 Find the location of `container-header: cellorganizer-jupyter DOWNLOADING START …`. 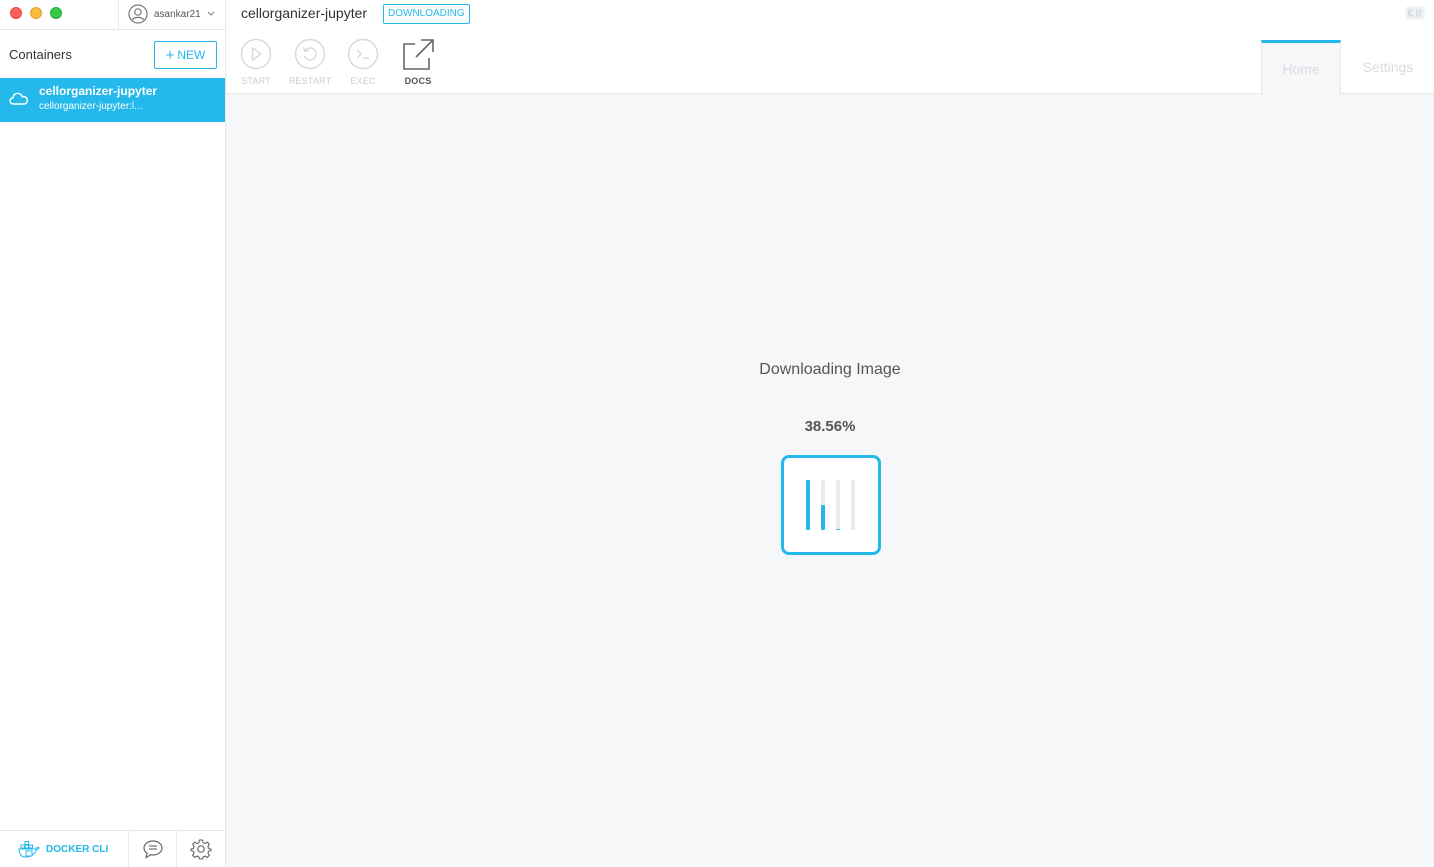

container-header: cellorganizer-jupyter DOWNLOADING START … is located at coordinates (830, 47).